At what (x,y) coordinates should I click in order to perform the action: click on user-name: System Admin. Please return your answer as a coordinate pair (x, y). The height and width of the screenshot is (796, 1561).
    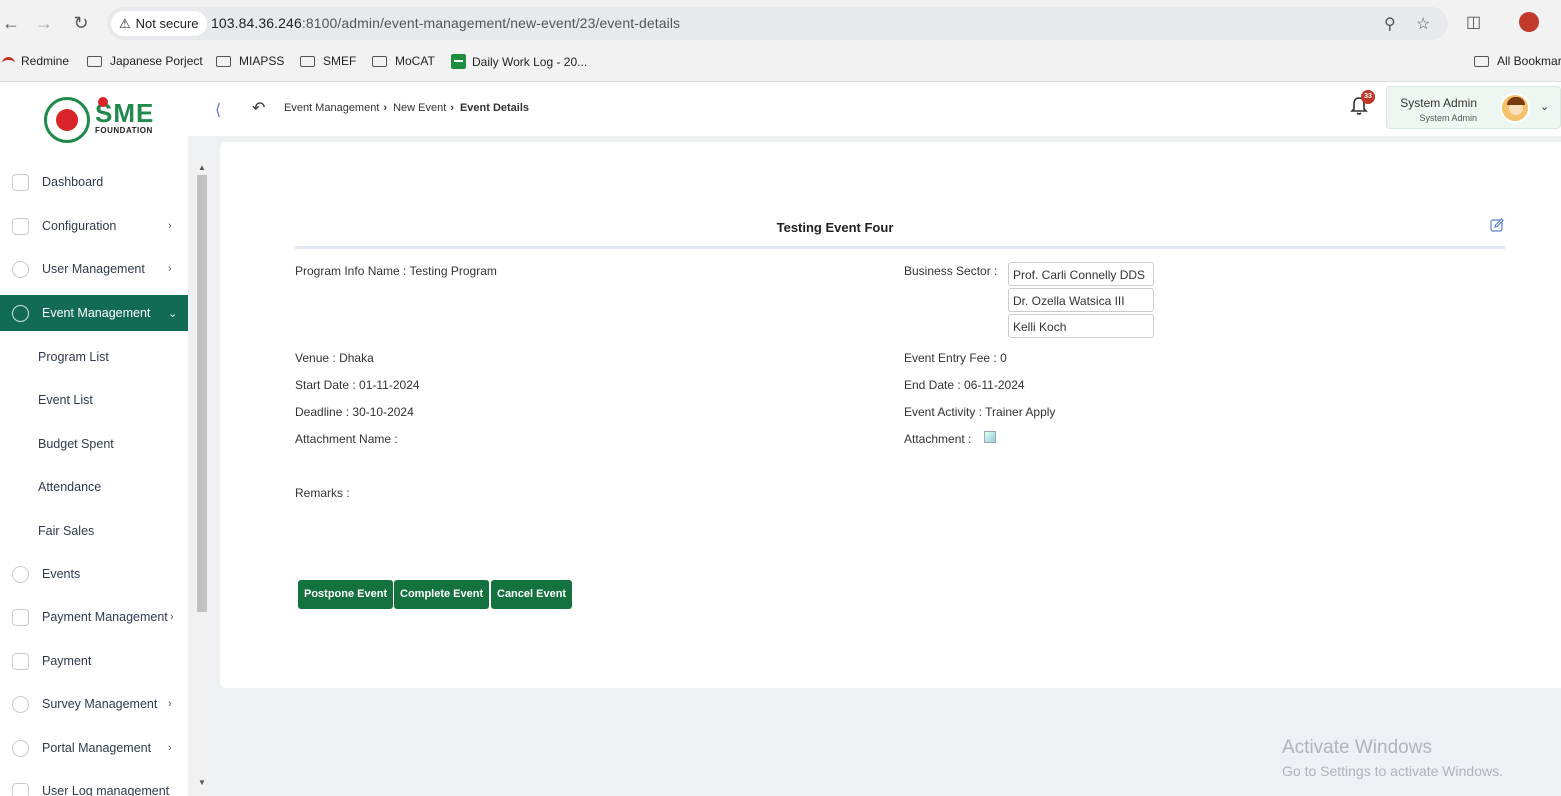
    Looking at the image, I should click on (1438, 103).